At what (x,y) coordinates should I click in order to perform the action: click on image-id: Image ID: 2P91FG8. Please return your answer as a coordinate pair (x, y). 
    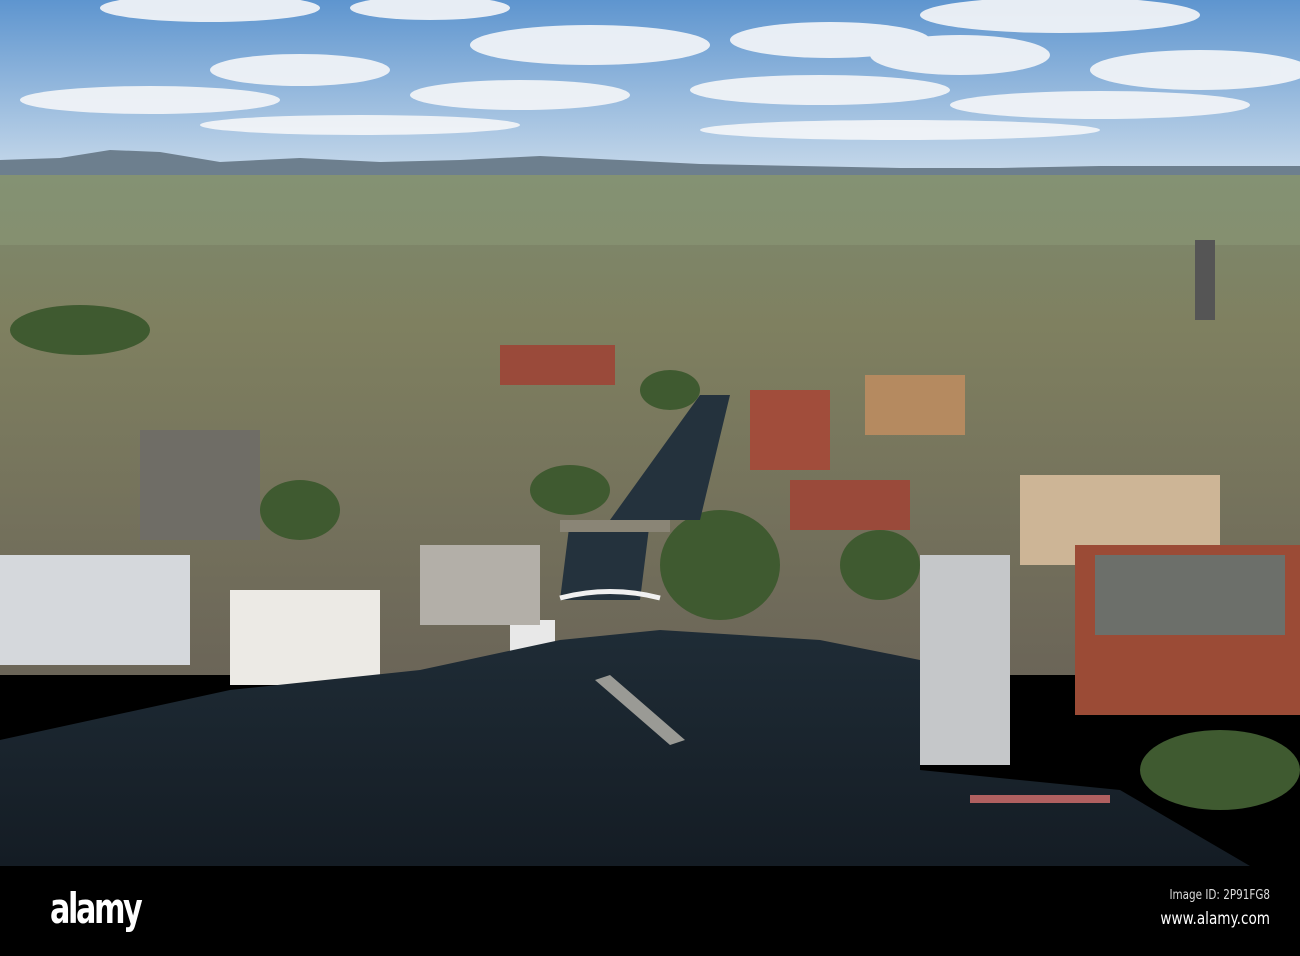
    Looking at the image, I should click on (1219, 895).